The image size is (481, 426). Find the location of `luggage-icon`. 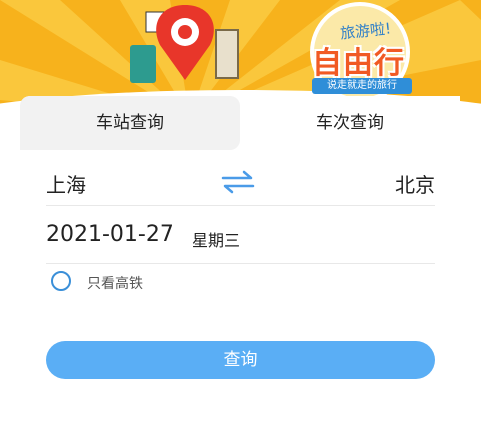

luggage-icon is located at coordinates (227, 54).